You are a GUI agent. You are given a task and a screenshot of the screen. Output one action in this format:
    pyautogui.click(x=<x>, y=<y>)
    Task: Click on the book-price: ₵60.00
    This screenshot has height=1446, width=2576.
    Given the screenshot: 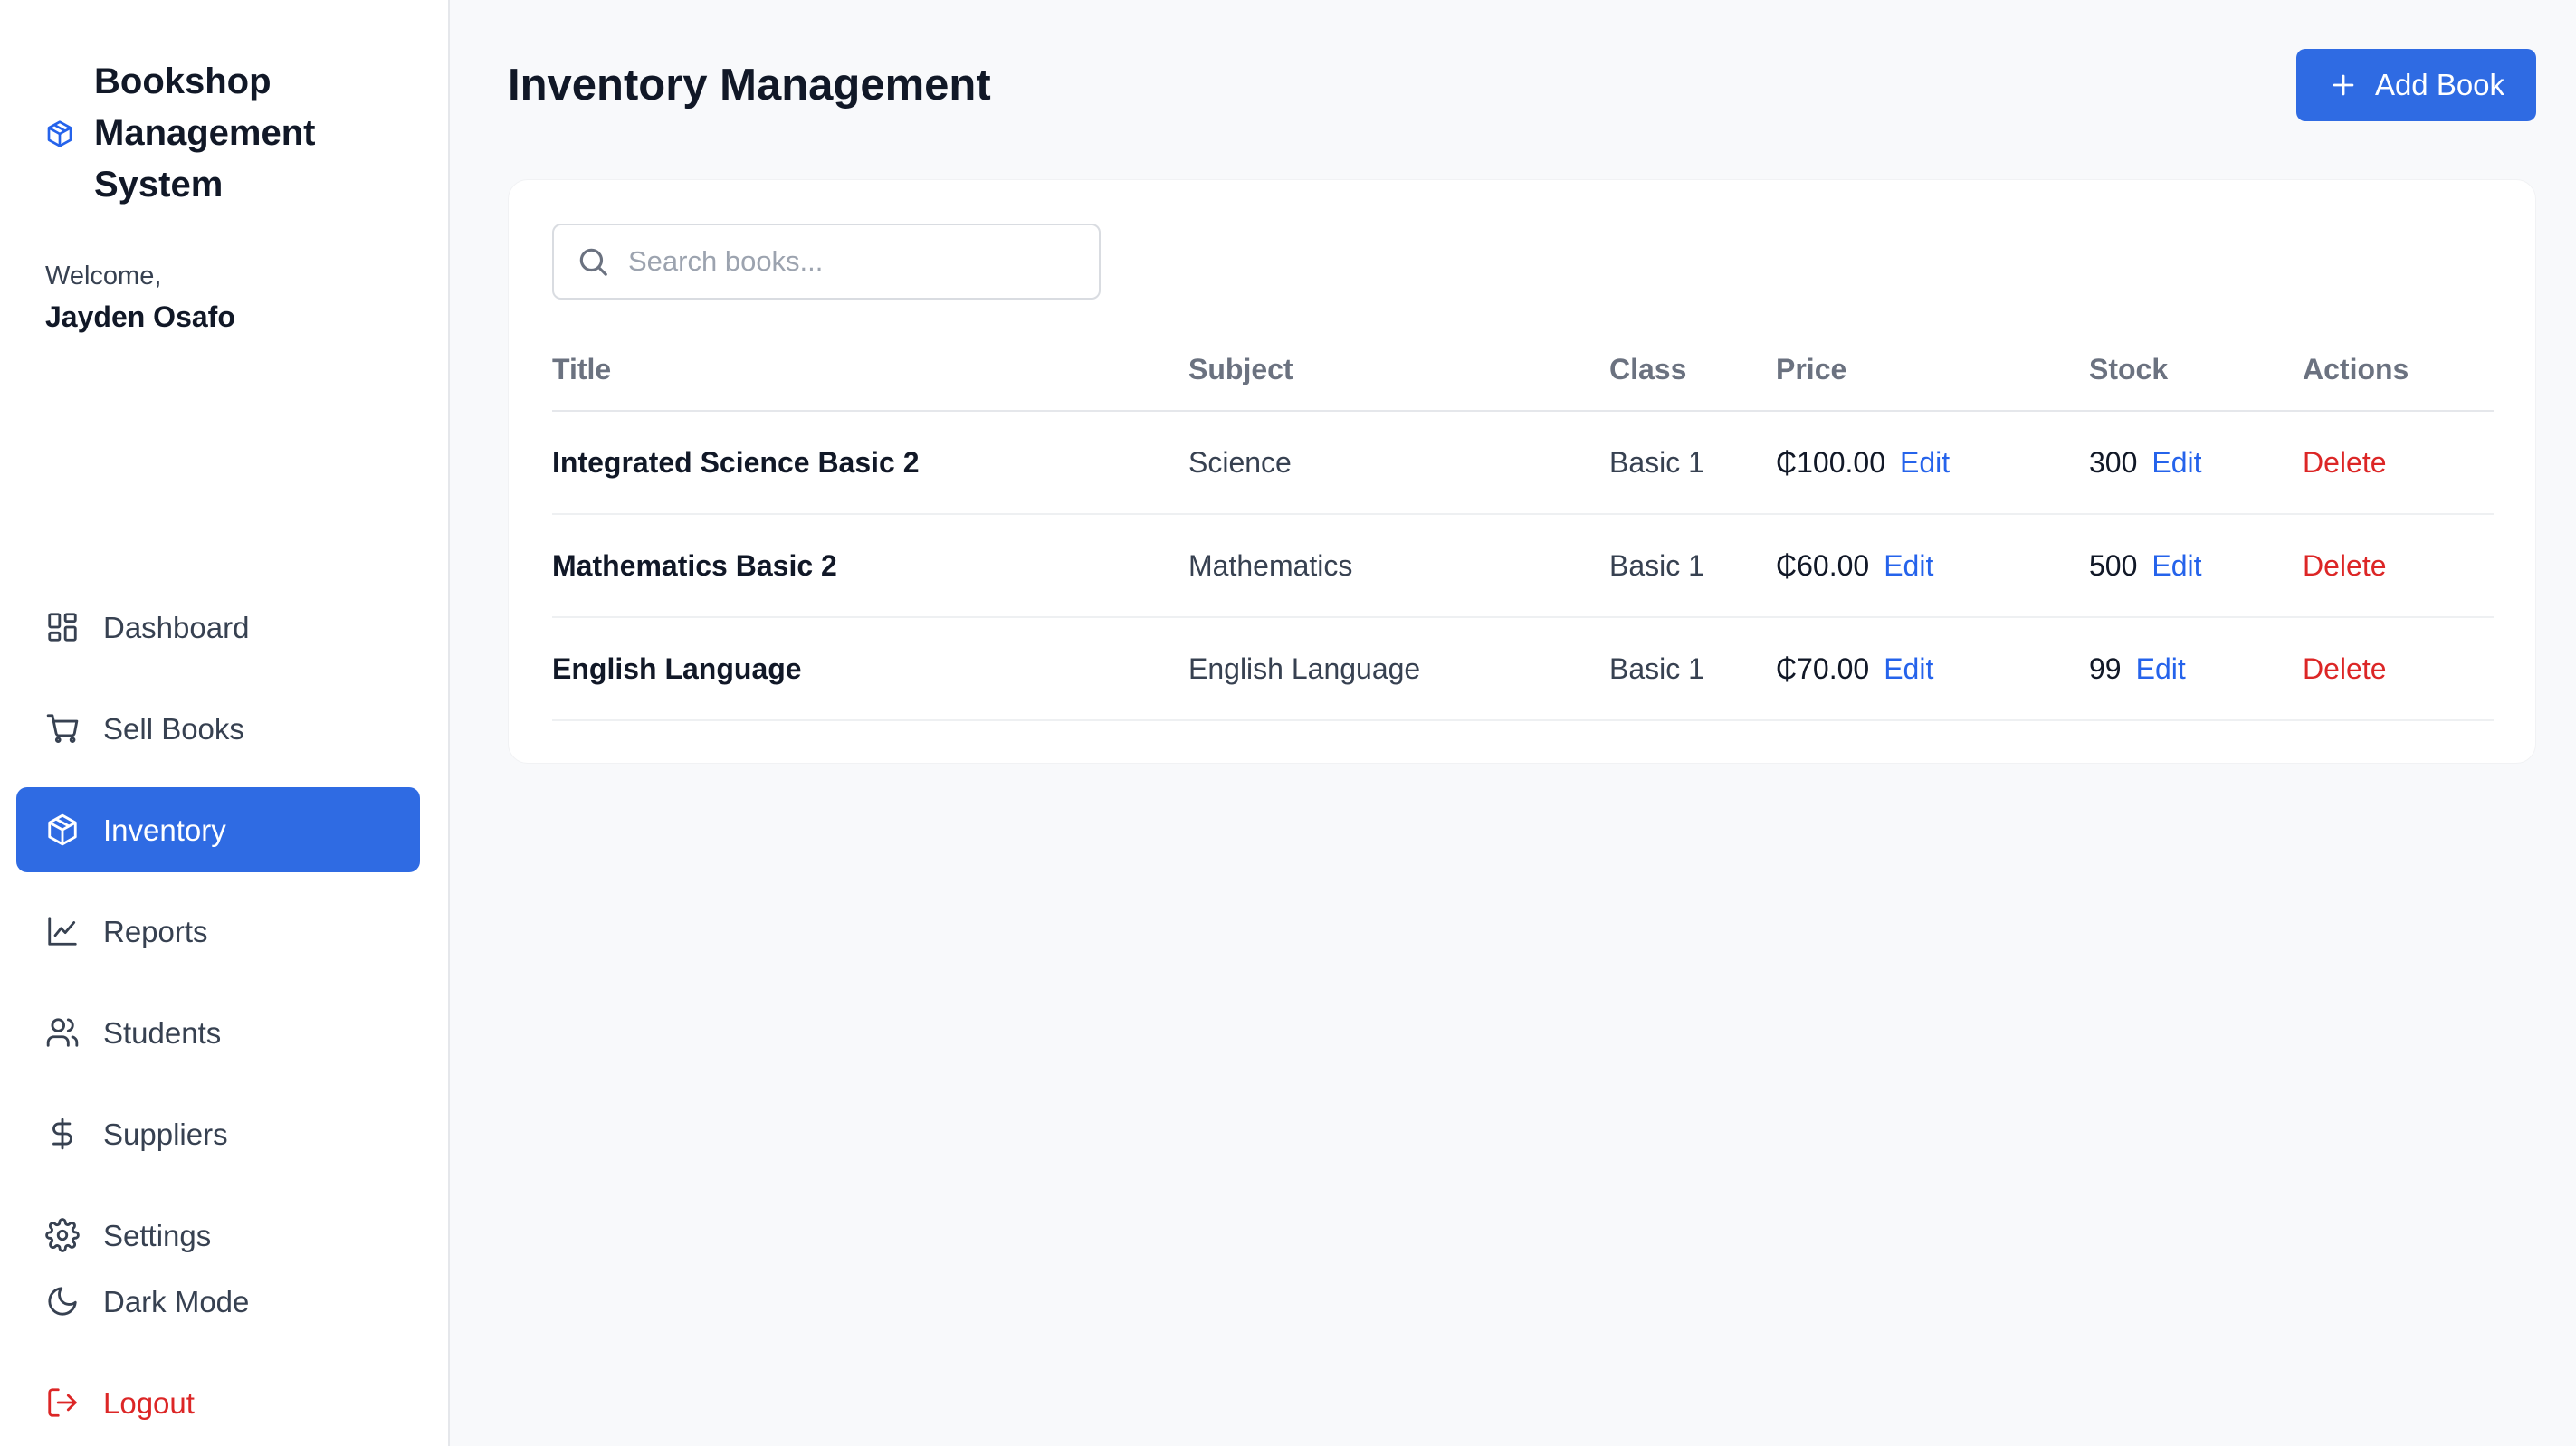 What is the action you would take?
    pyautogui.click(x=1823, y=565)
    